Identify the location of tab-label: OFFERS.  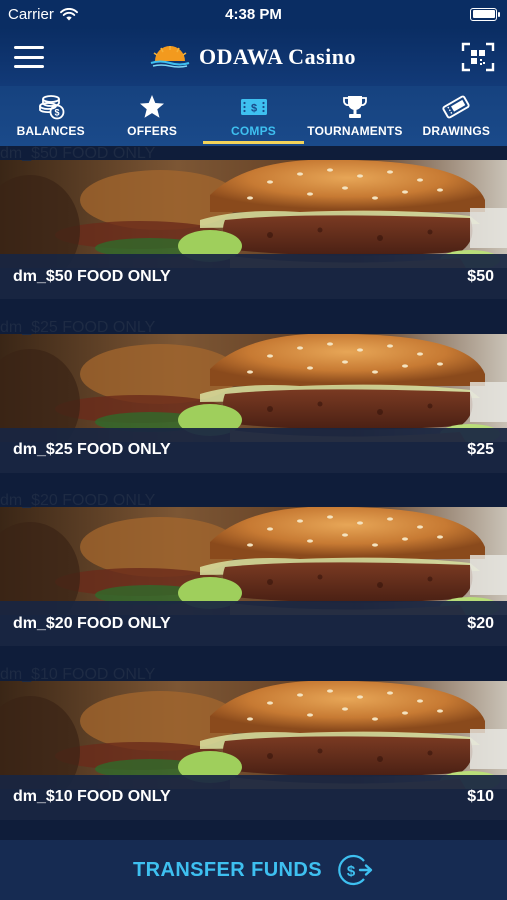
(152, 131).